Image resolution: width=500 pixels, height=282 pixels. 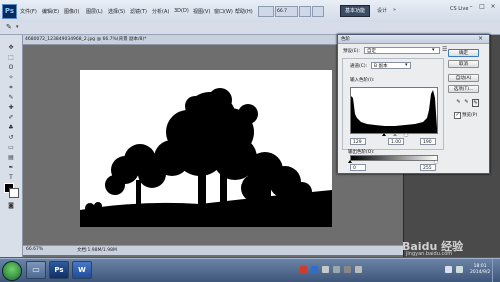 What do you see at coordinates (466, 102) in the screenshot?
I see `gray-point-eyedropper-icon: ✎` at bounding box center [466, 102].